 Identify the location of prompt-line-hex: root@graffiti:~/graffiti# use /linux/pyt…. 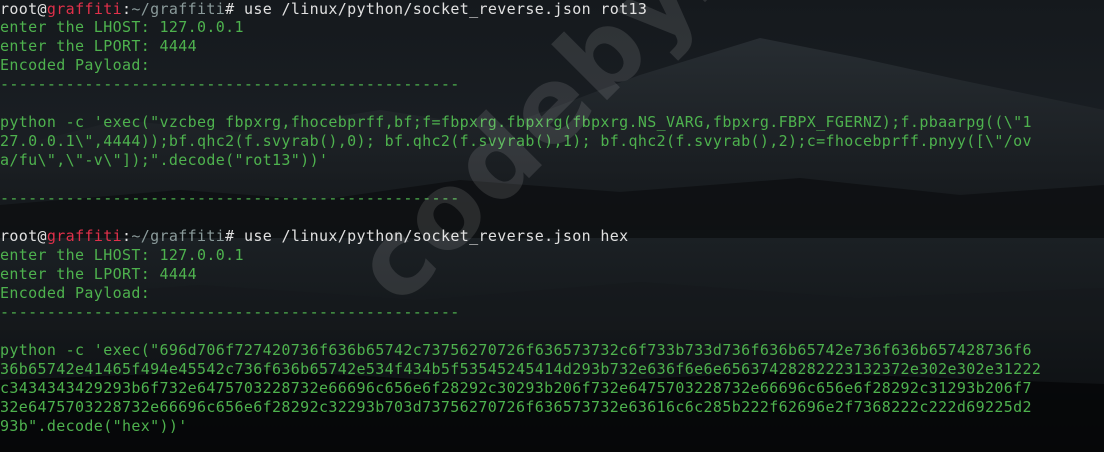
(314, 236).